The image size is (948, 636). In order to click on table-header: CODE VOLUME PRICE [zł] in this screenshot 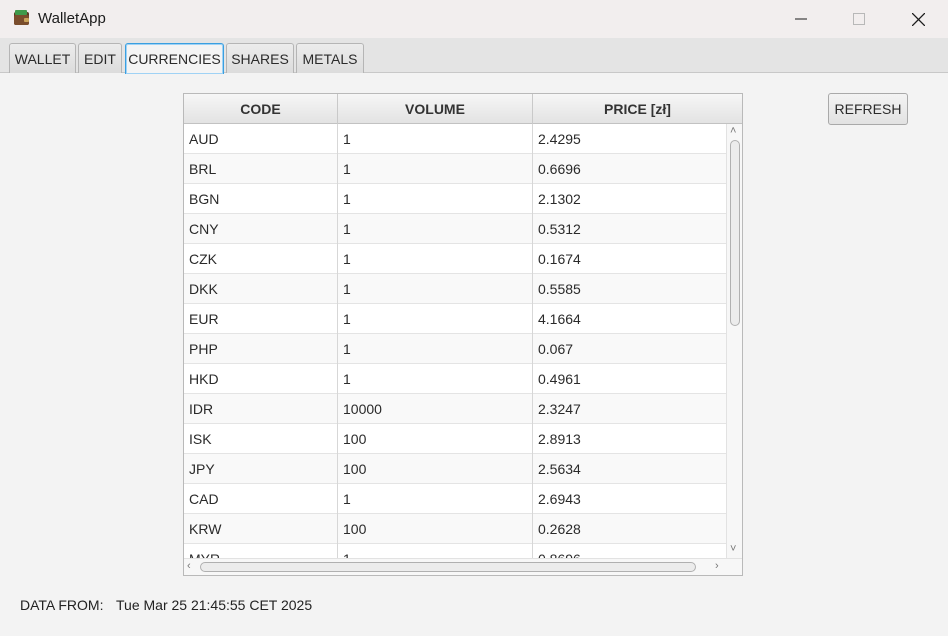, I will do `click(463, 109)`.